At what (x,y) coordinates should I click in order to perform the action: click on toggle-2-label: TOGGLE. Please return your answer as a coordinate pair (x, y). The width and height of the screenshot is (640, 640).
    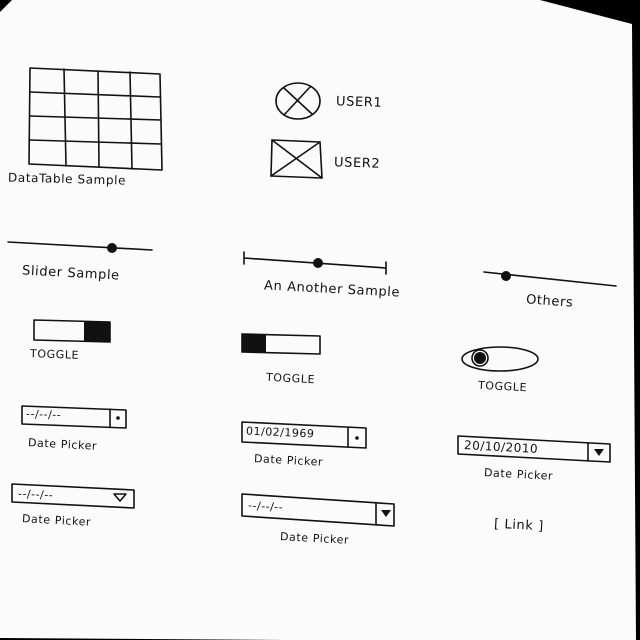
    Looking at the image, I should click on (290, 378).